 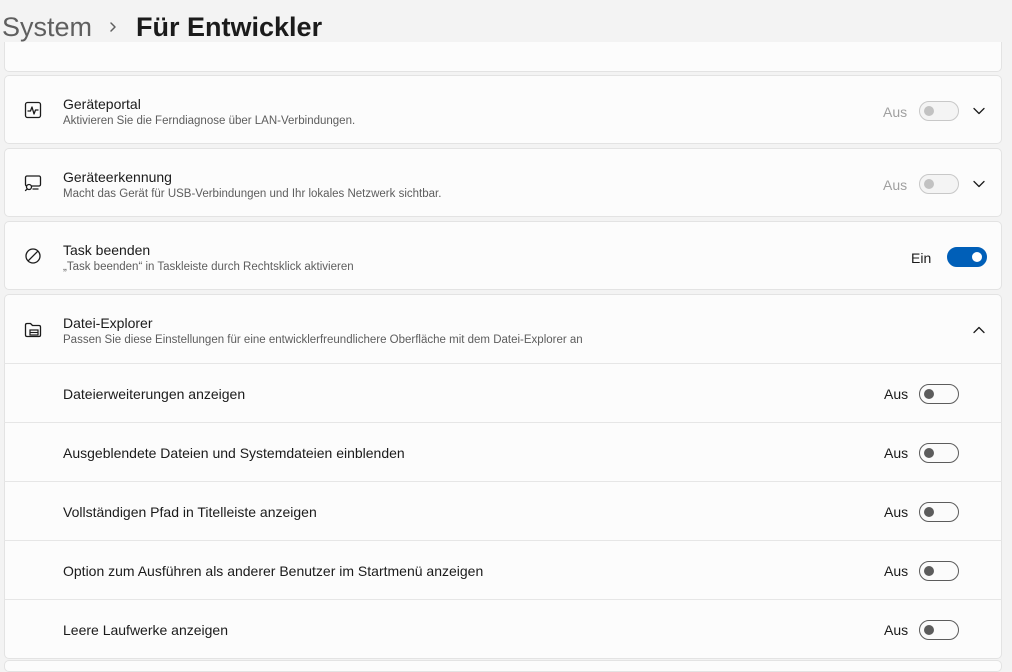 What do you see at coordinates (939, 184) in the screenshot?
I see `device-discovery-toggle` at bounding box center [939, 184].